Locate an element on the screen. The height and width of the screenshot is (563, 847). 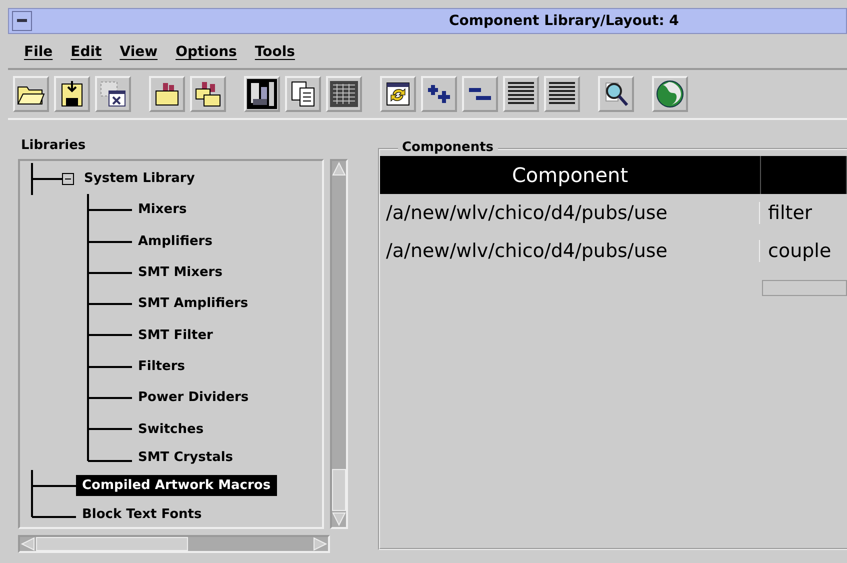
group-label: Components is located at coordinates (448, 147).